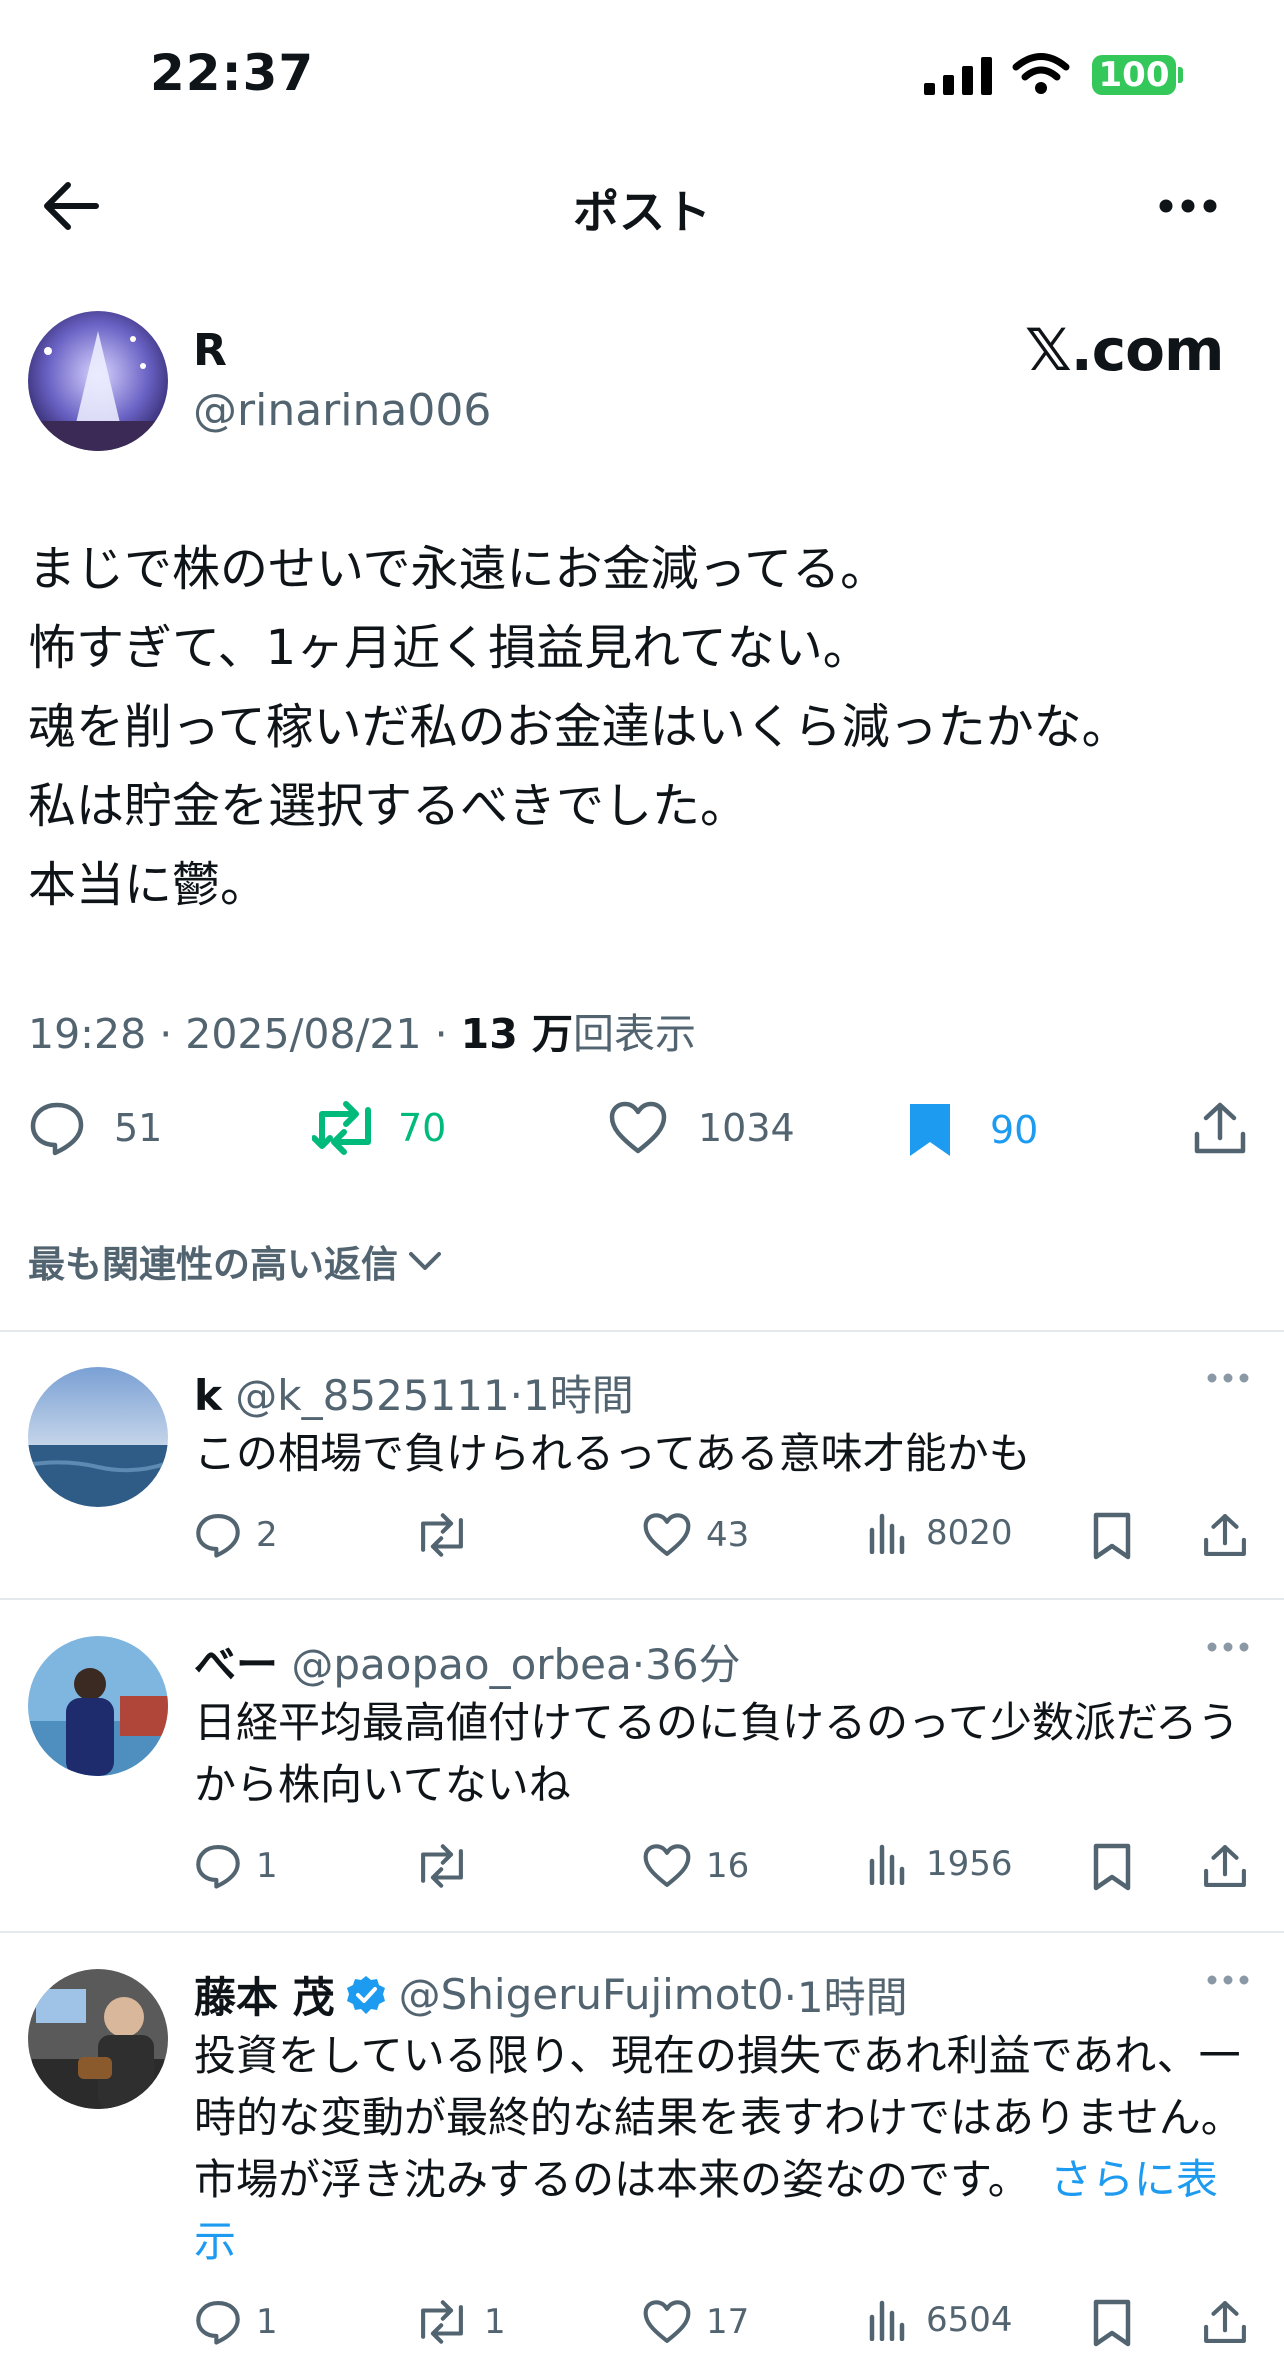 The width and height of the screenshot is (1284, 2375). What do you see at coordinates (95, 1128) in the screenshot?
I see `reply-button: 51` at bounding box center [95, 1128].